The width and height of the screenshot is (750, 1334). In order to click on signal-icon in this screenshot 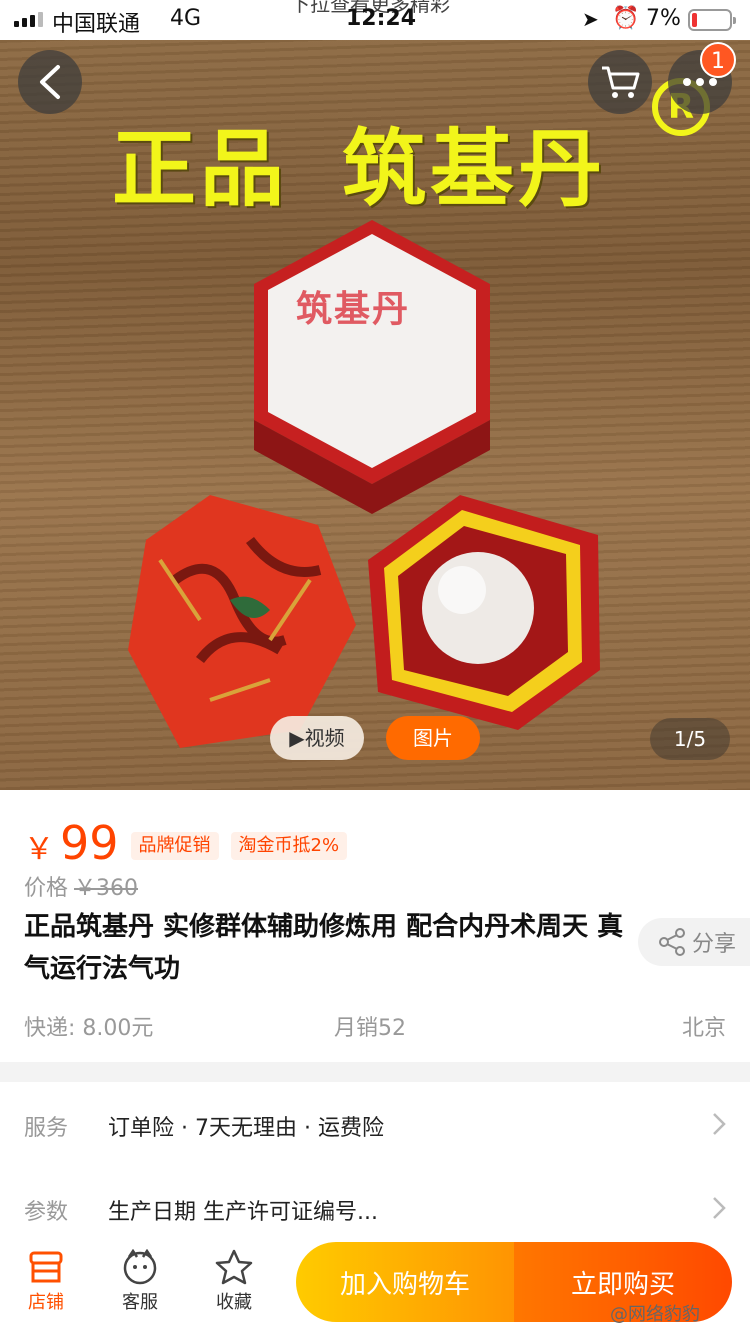, I will do `click(28, 19)`.